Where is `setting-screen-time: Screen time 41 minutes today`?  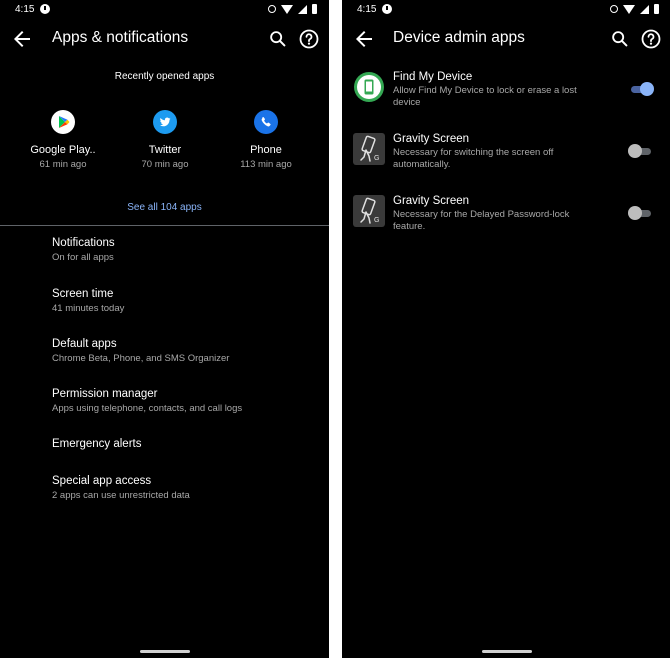 setting-screen-time: Screen time 41 minutes today is located at coordinates (164, 310).